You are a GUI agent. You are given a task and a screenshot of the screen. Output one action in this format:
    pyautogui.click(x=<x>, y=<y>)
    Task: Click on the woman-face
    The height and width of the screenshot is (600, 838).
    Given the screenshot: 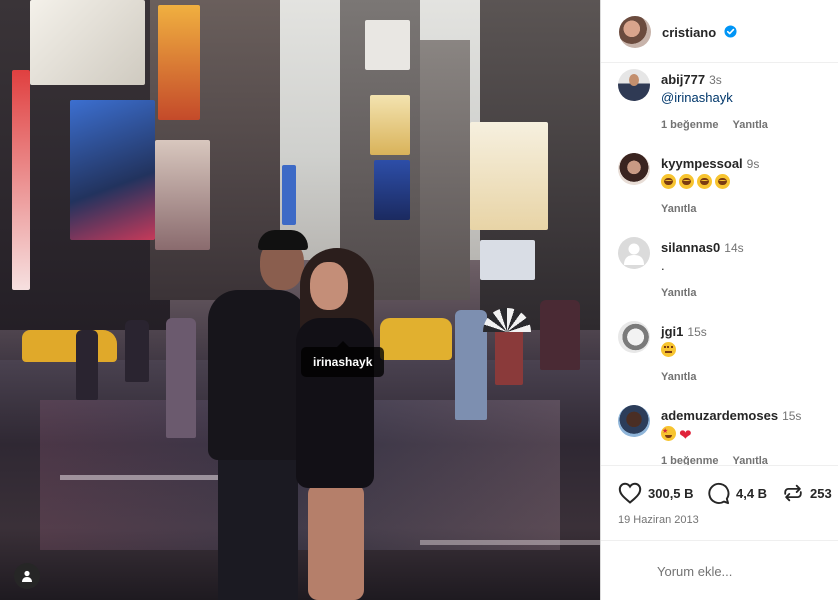 What is the action you would take?
    pyautogui.click(x=329, y=286)
    